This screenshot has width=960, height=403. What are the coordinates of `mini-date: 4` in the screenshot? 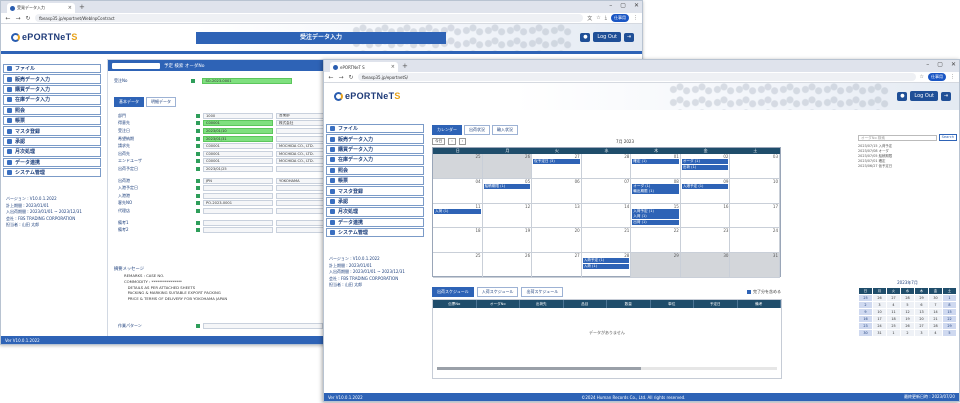 It's located at (893, 305).